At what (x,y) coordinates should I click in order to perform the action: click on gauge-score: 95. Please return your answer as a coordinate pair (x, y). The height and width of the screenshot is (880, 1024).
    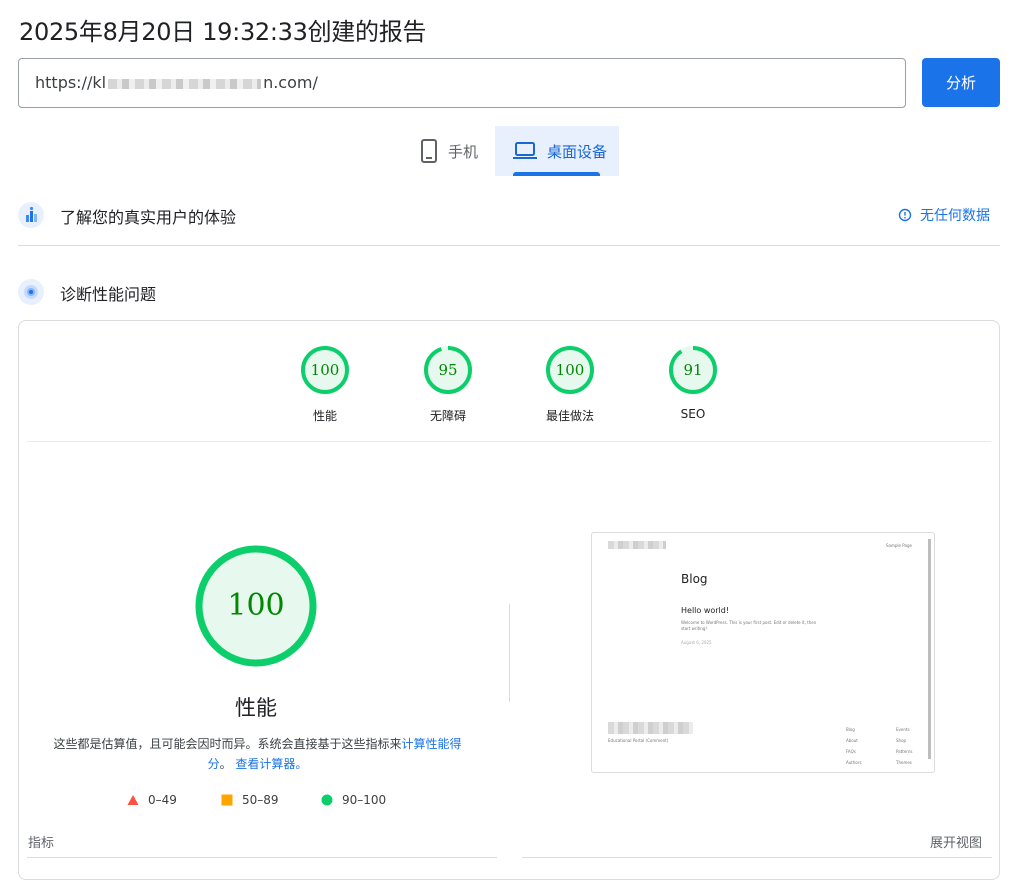
    Looking at the image, I should click on (447, 370).